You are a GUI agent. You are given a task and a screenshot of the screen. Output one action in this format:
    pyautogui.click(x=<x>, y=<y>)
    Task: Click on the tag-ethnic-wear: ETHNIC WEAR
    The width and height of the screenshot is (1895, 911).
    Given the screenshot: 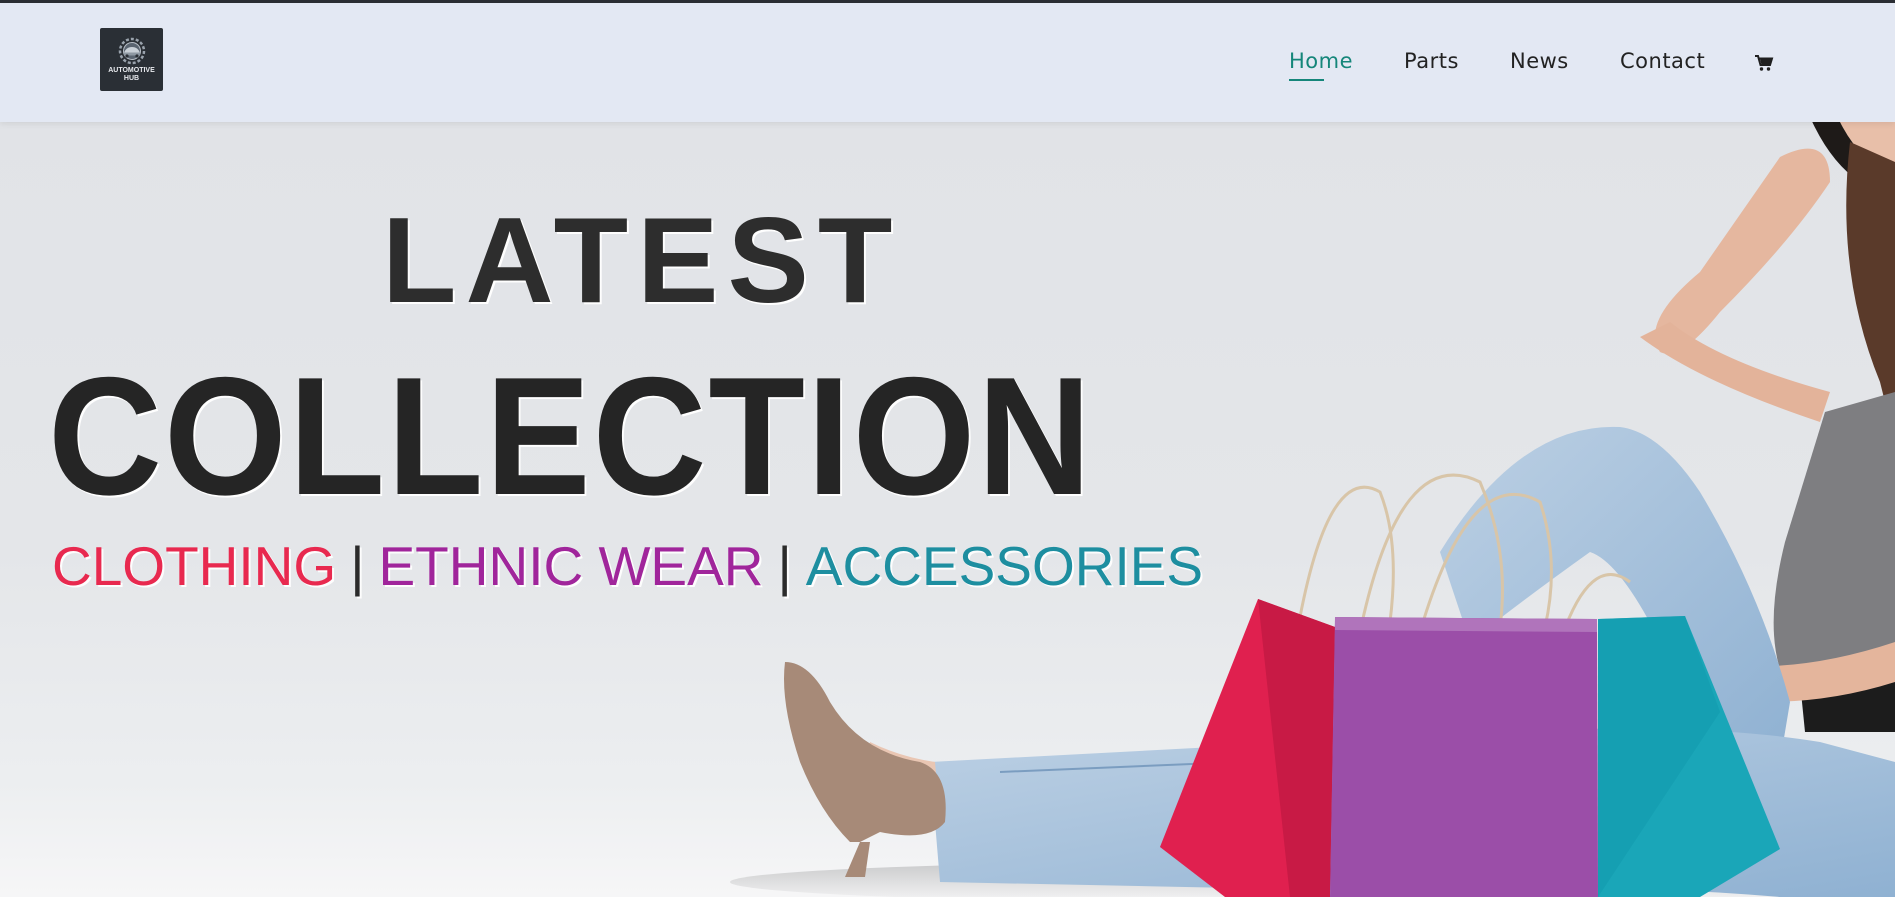 What is the action you would take?
    pyautogui.click(x=571, y=566)
    